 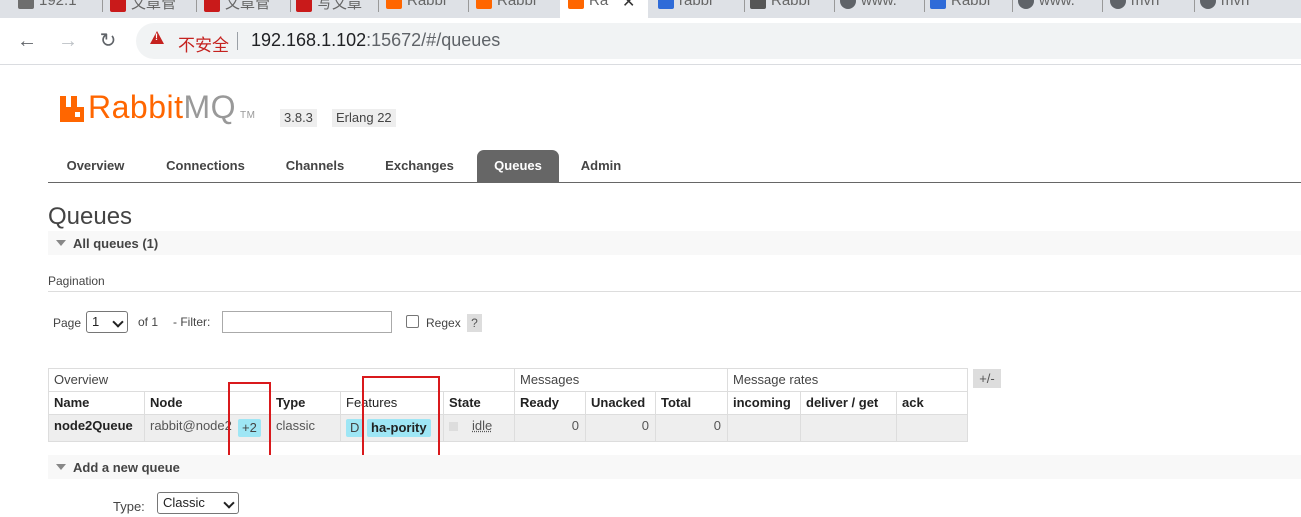 What do you see at coordinates (281, 380) in the screenshot?
I see `group-overview: Overview` at bounding box center [281, 380].